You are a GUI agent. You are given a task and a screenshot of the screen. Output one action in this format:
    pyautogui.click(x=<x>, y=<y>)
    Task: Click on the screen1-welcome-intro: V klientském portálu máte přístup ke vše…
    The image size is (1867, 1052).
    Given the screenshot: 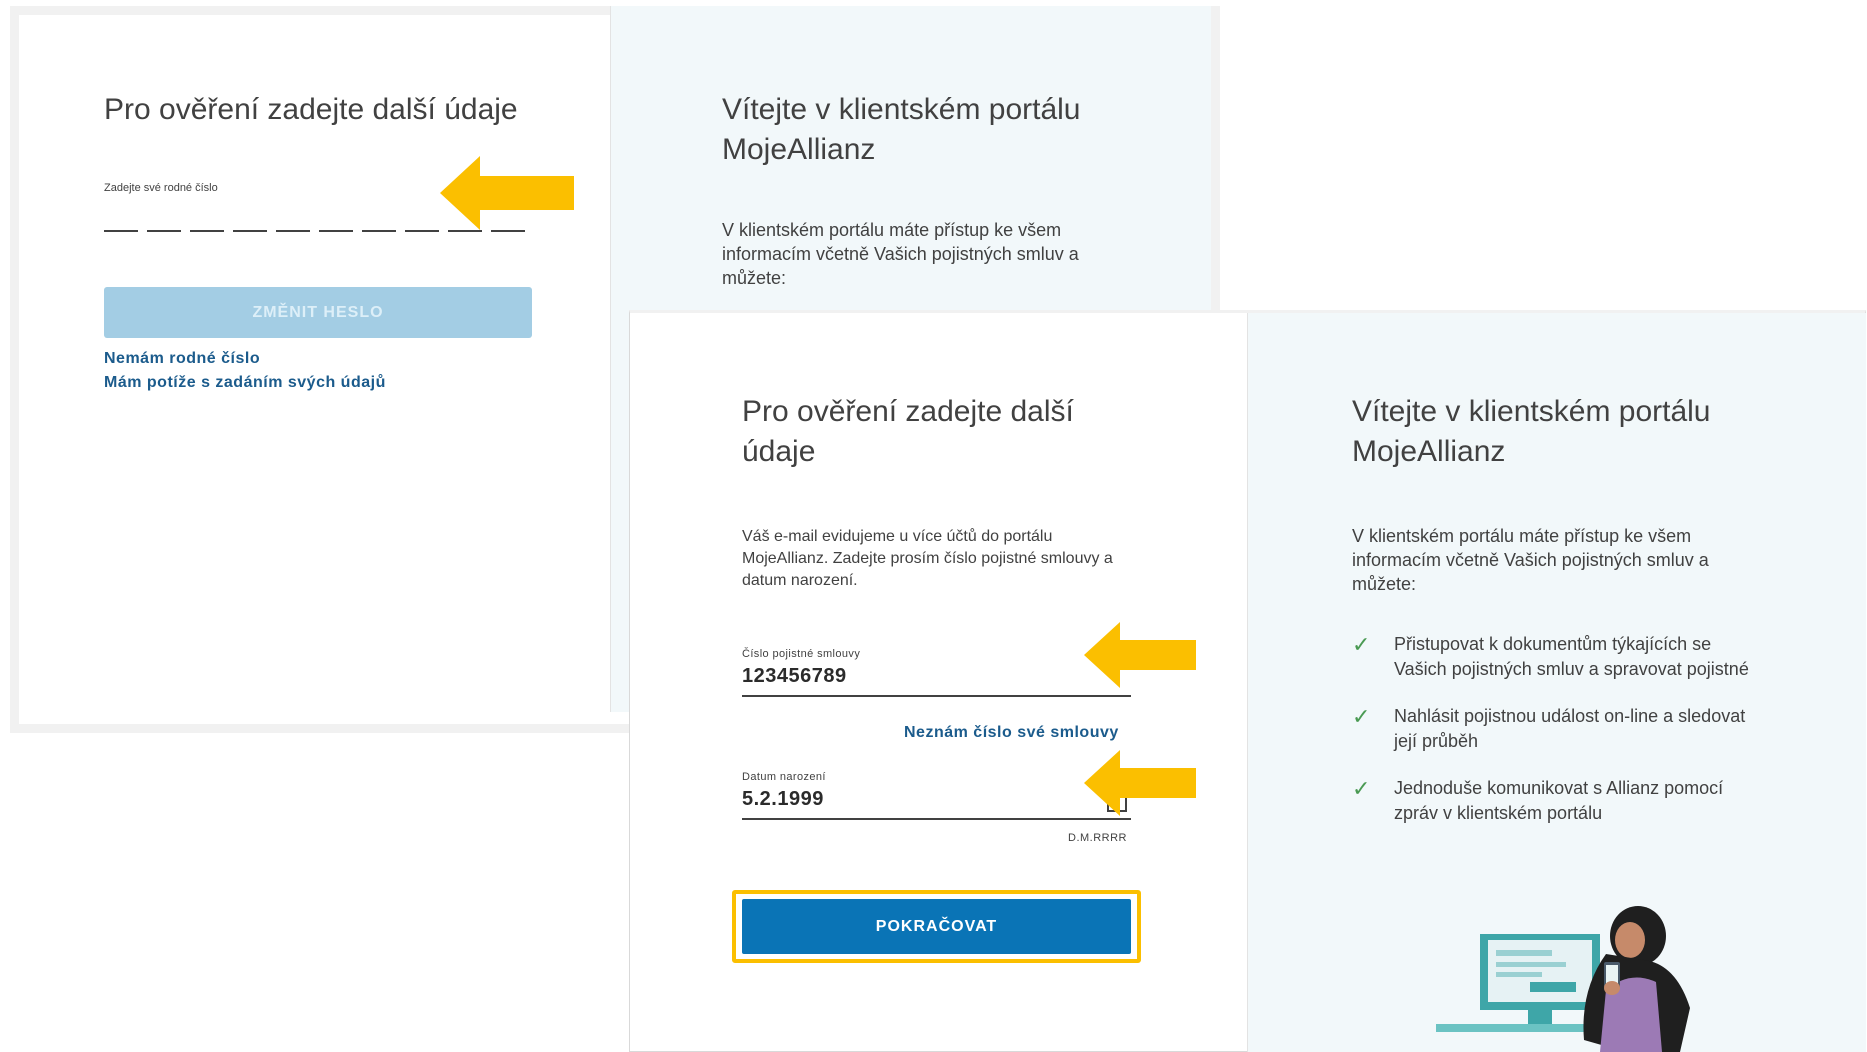 What is the action you would take?
    pyautogui.click(x=900, y=254)
    